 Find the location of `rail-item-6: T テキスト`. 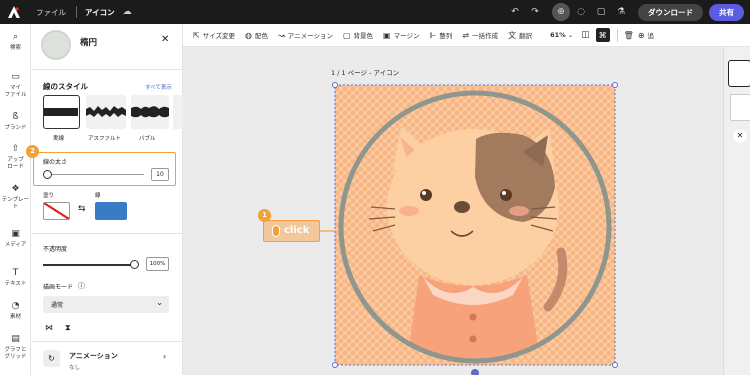

rail-item-6: T テキスト is located at coordinates (15, 278).